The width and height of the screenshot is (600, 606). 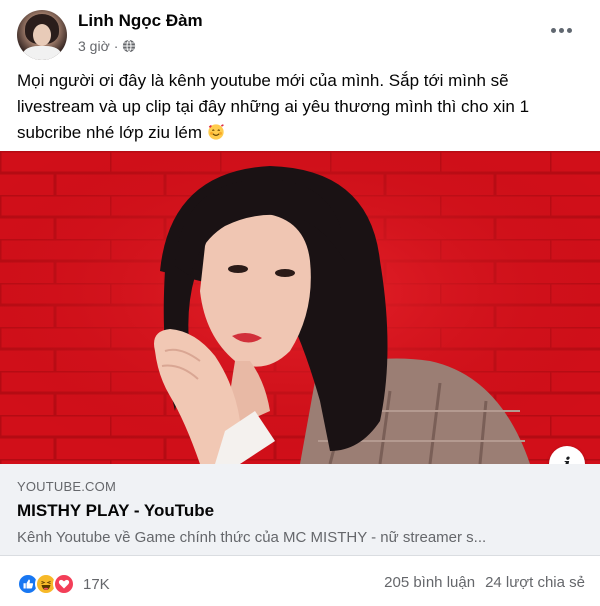 I want to click on author-avatar, so click(x=42, y=35).